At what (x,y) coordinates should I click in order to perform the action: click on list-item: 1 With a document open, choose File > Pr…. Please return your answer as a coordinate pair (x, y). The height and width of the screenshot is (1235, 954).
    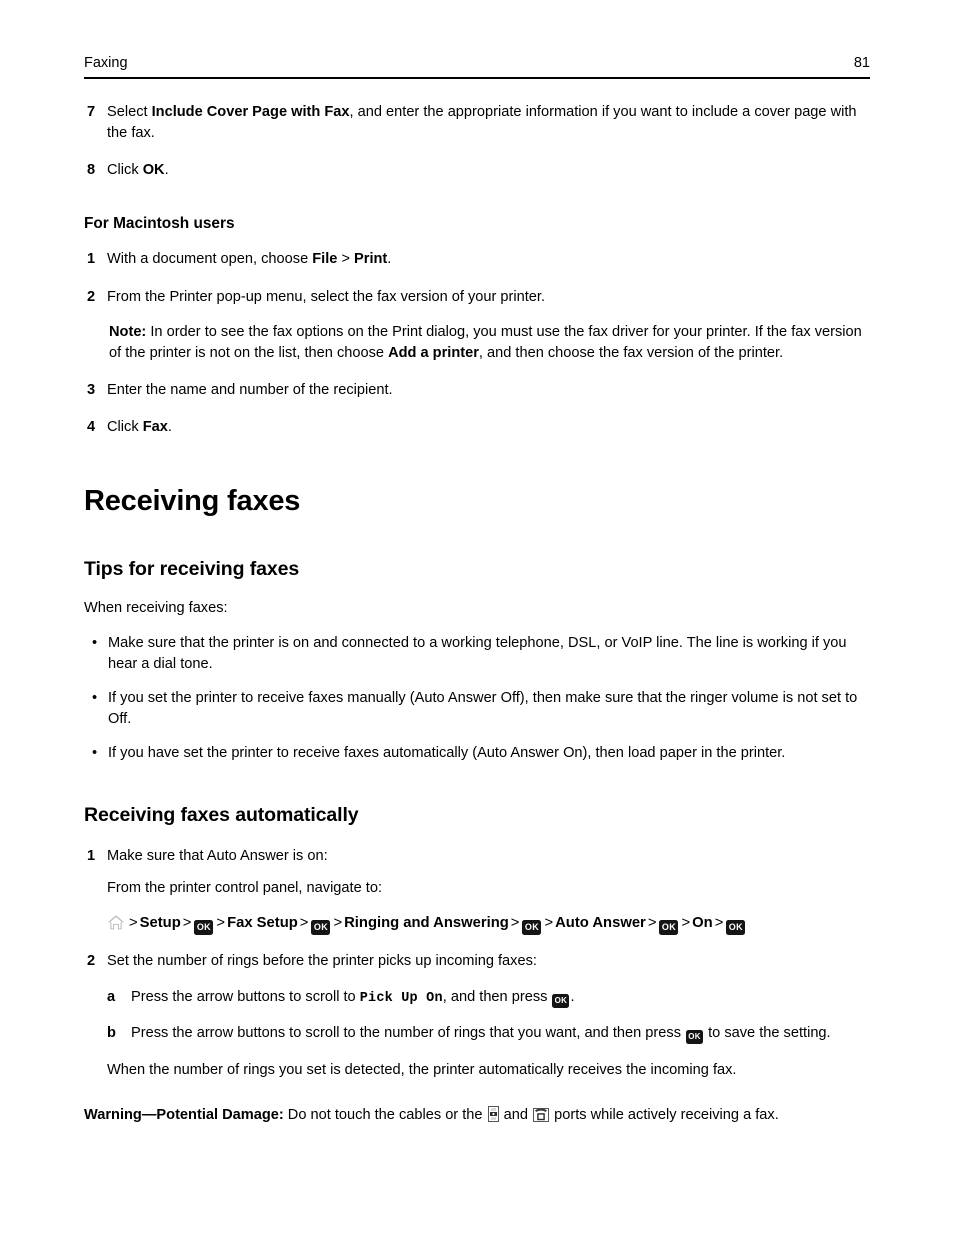
    Looking at the image, I should click on (477, 259).